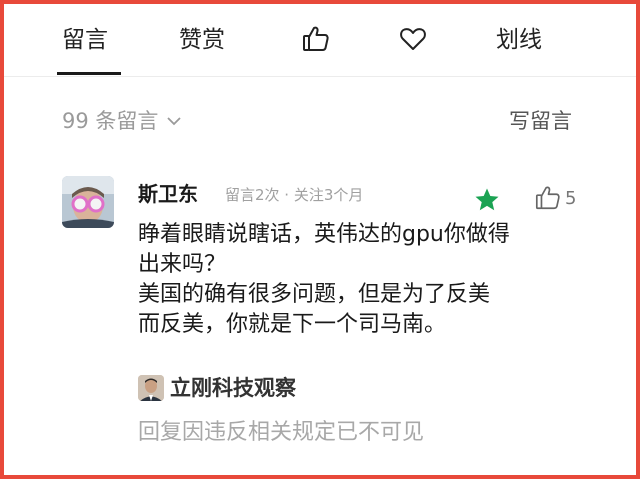 The image size is (640, 479). What do you see at coordinates (182, 264) in the screenshot?
I see `comment-line: 出来吗？` at bounding box center [182, 264].